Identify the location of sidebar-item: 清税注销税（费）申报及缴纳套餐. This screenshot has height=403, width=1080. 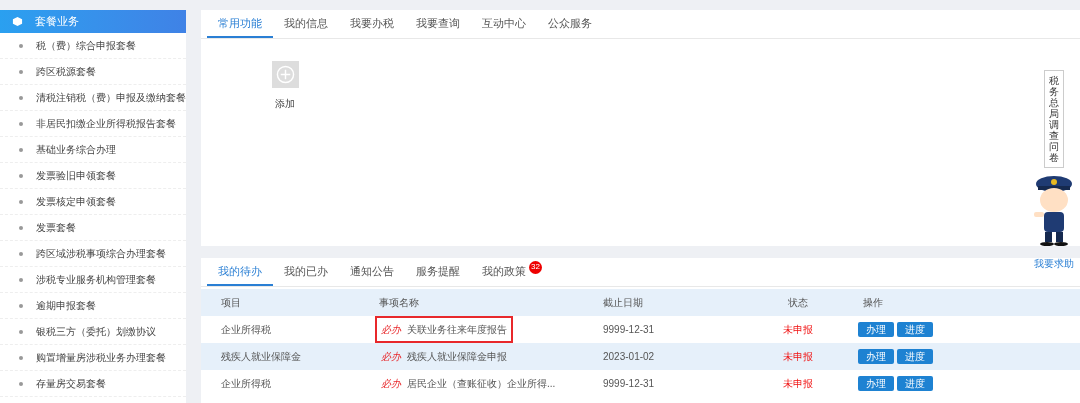
(93, 98).